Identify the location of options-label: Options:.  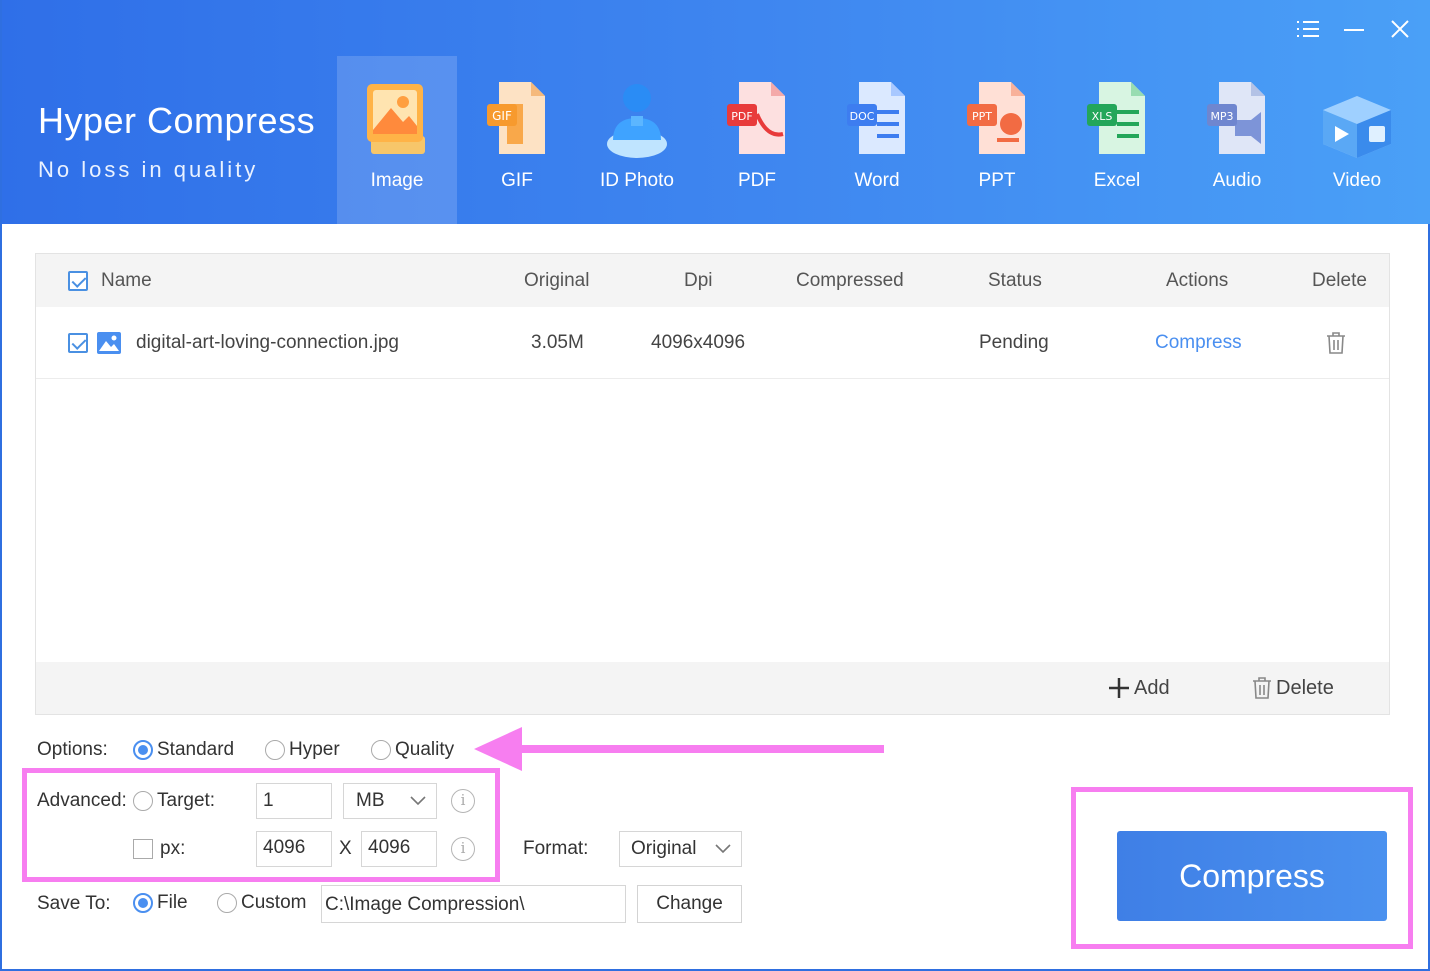
(72, 749).